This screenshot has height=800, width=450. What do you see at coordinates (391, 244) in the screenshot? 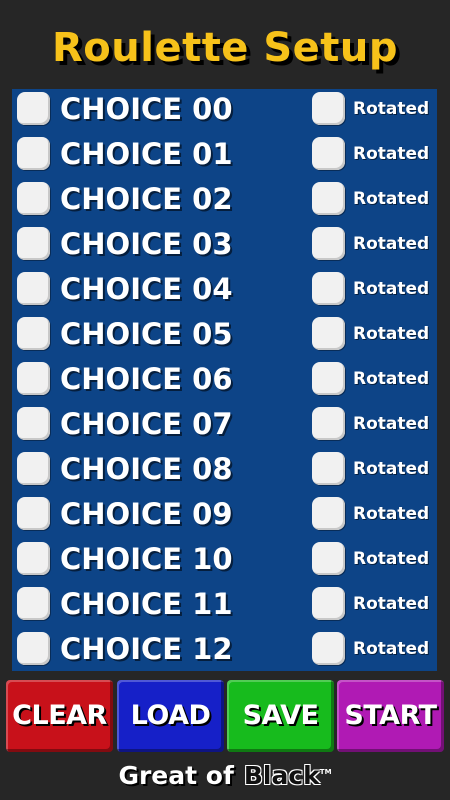
I see `rotated-label-03: Rotated` at bounding box center [391, 244].